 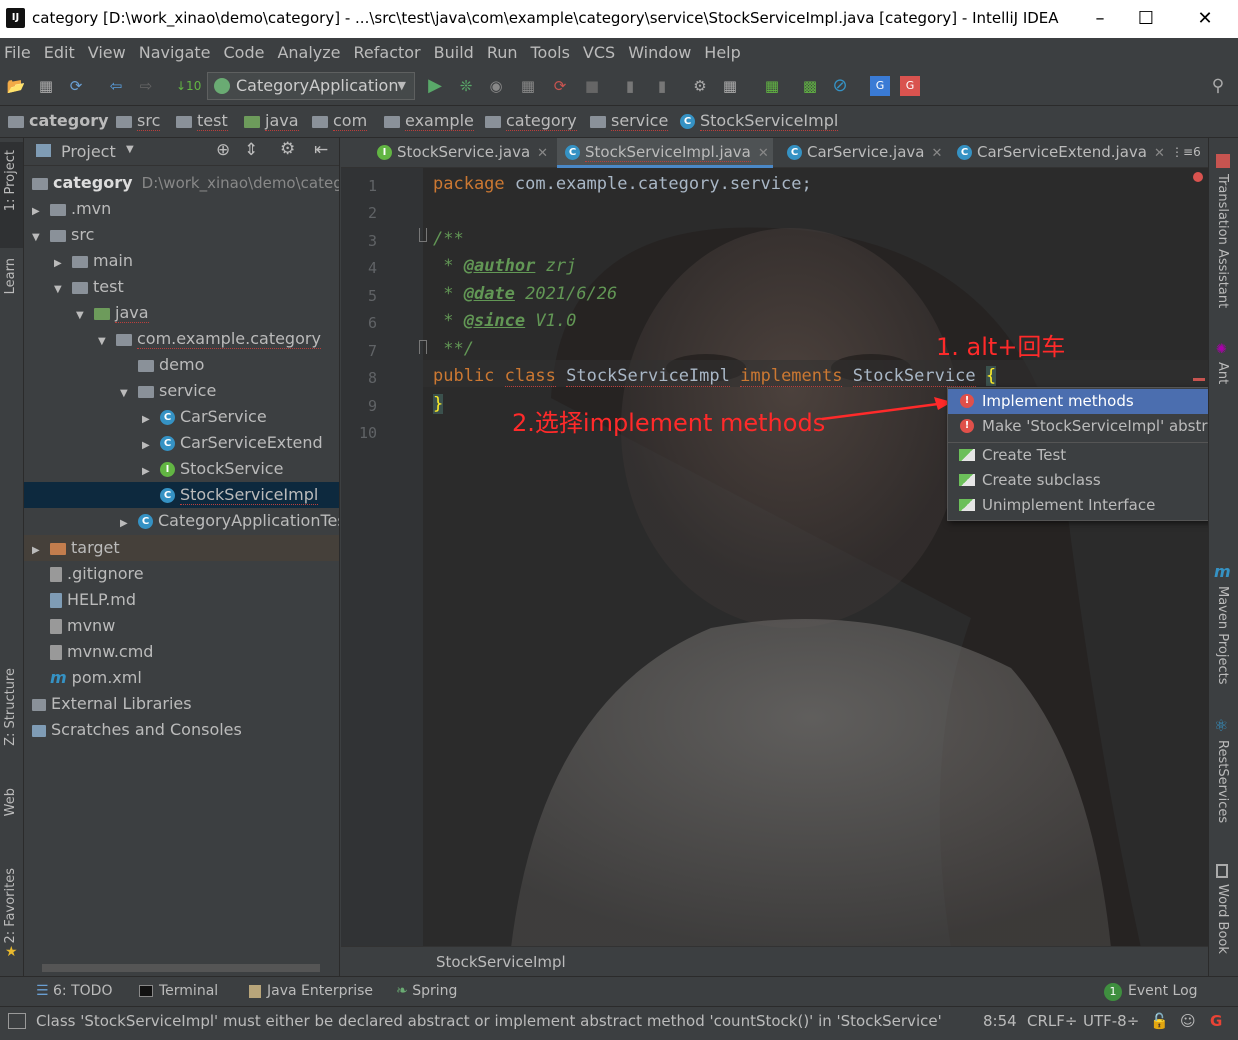 I want to click on run-icon: ▶, so click(x=435, y=86).